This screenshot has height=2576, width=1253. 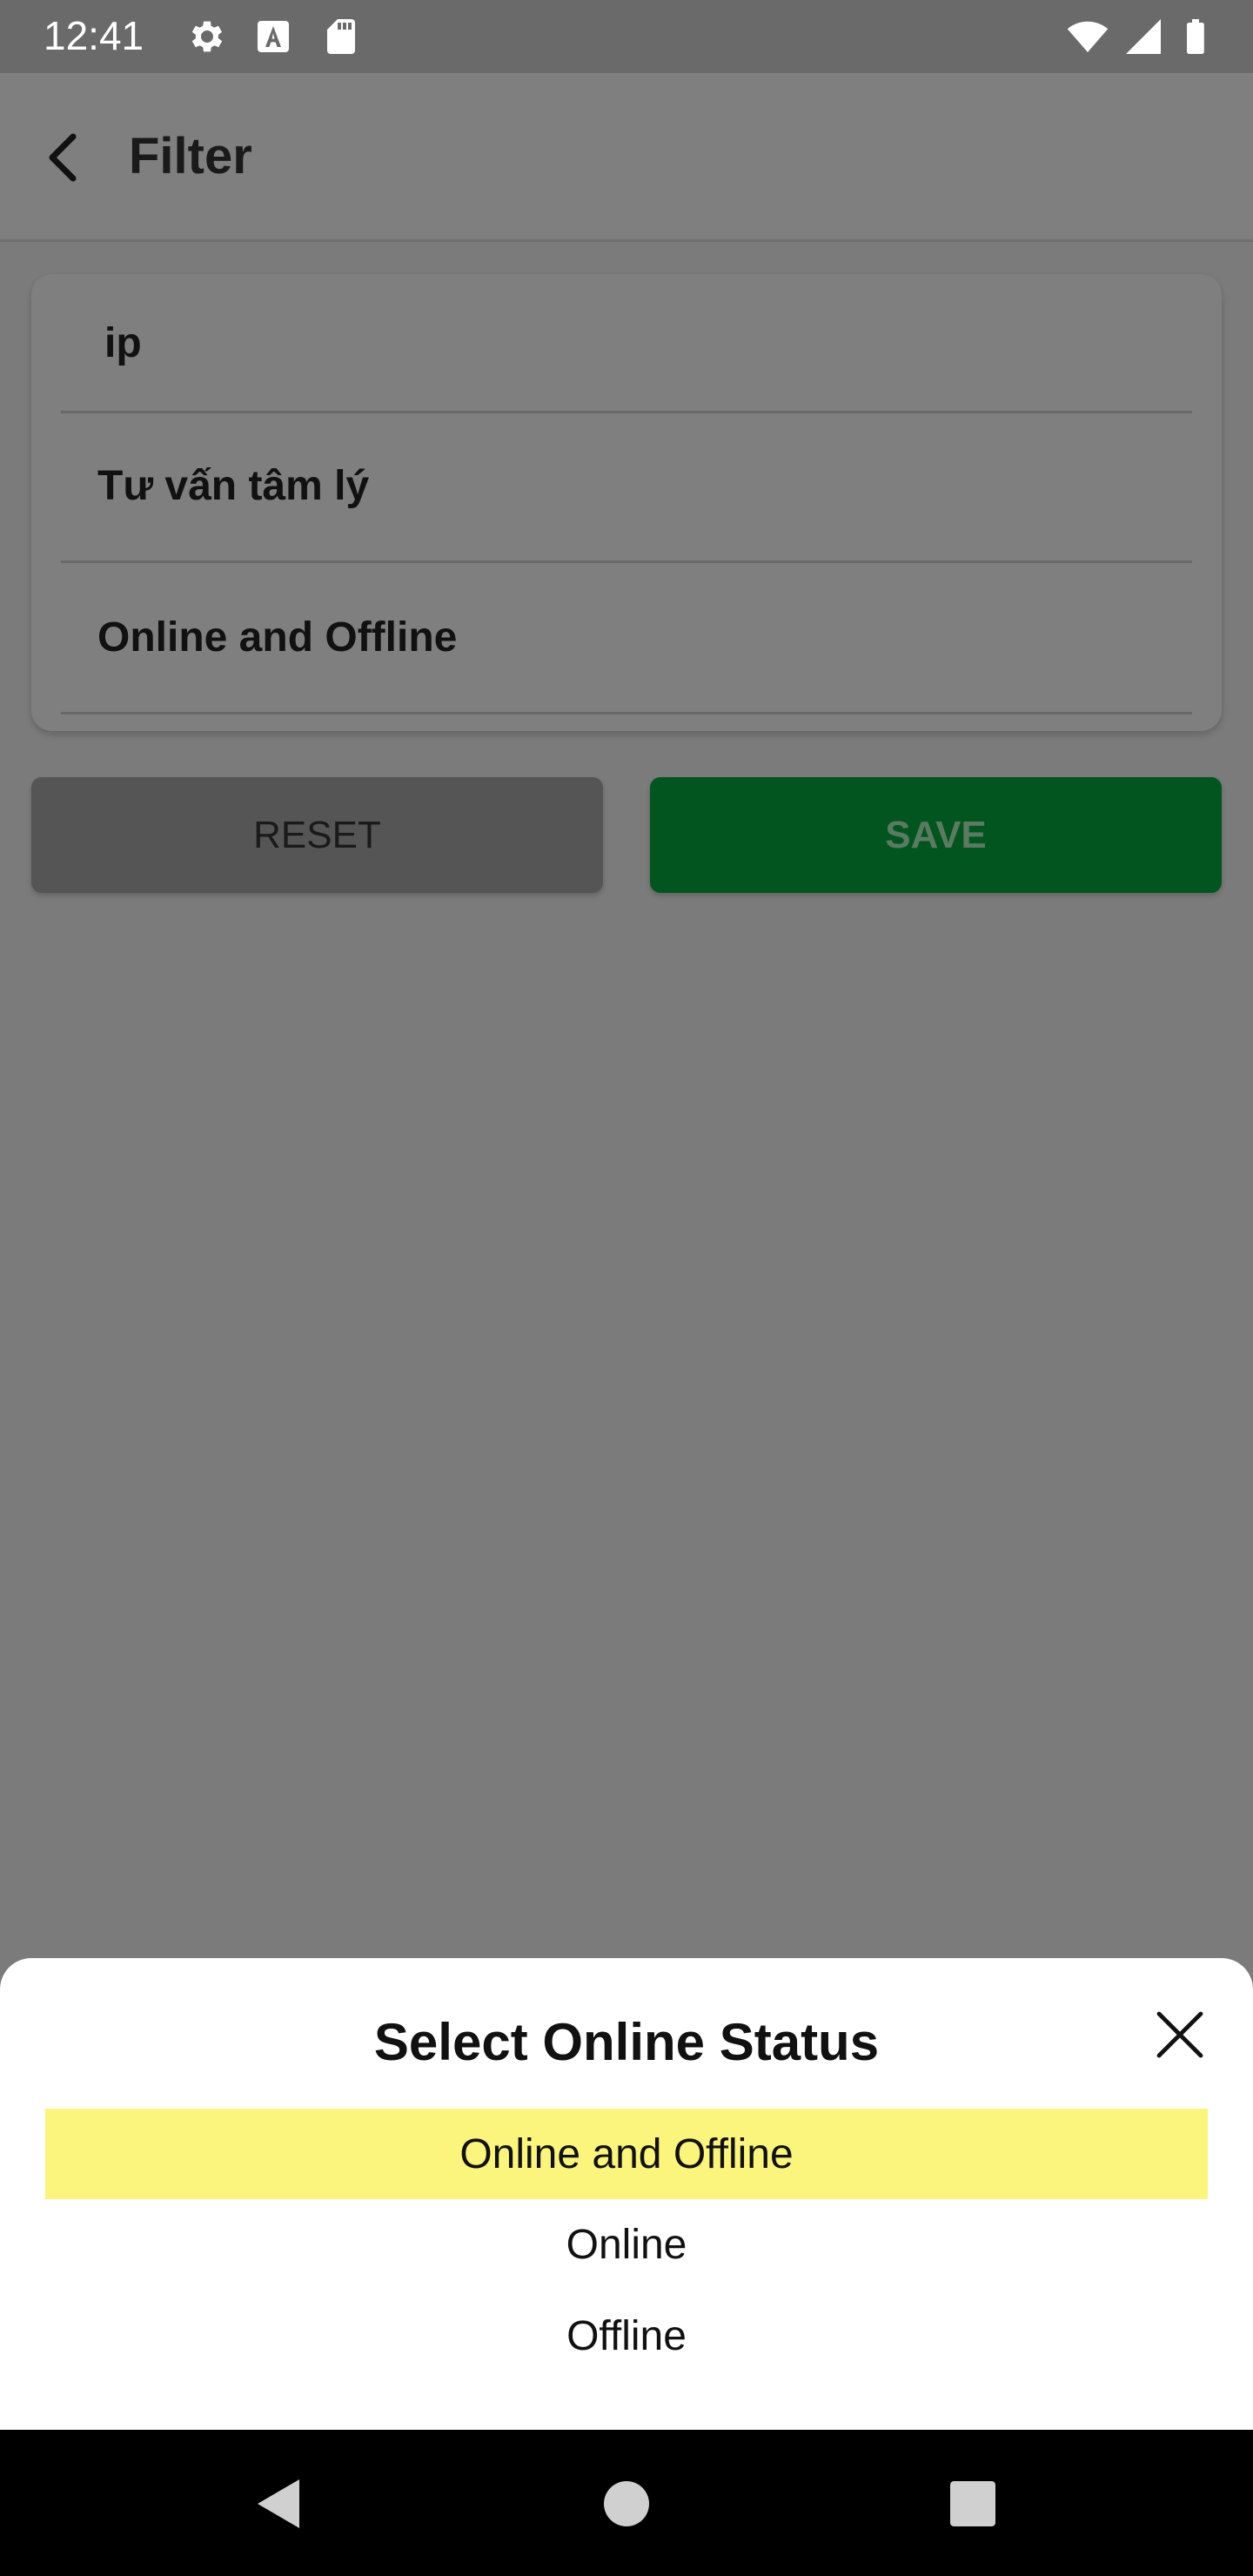 What do you see at coordinates (626, 2042) in the screenshot?
I see `sheet-title: Select Online Status` at bounding box center [626, 2042].